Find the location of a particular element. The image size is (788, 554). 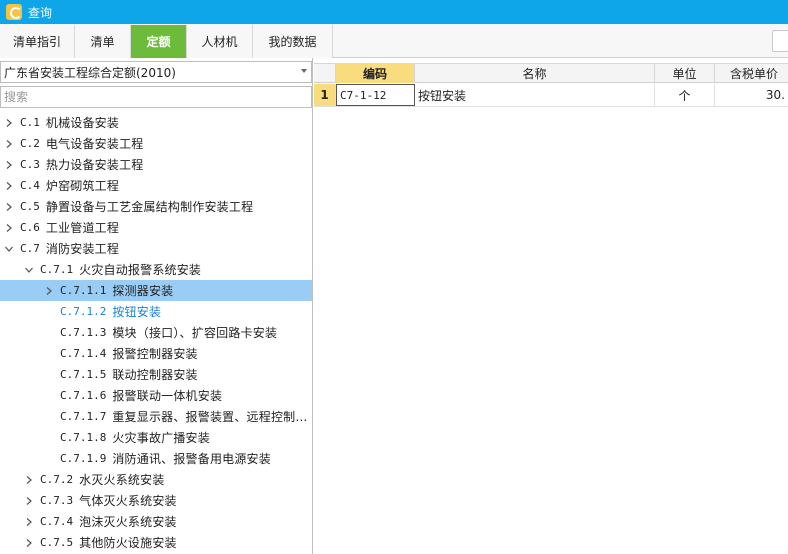

tree-item-c7-1-2: C.7.1.2 按钮安装 is located at coordinates (156, 311).